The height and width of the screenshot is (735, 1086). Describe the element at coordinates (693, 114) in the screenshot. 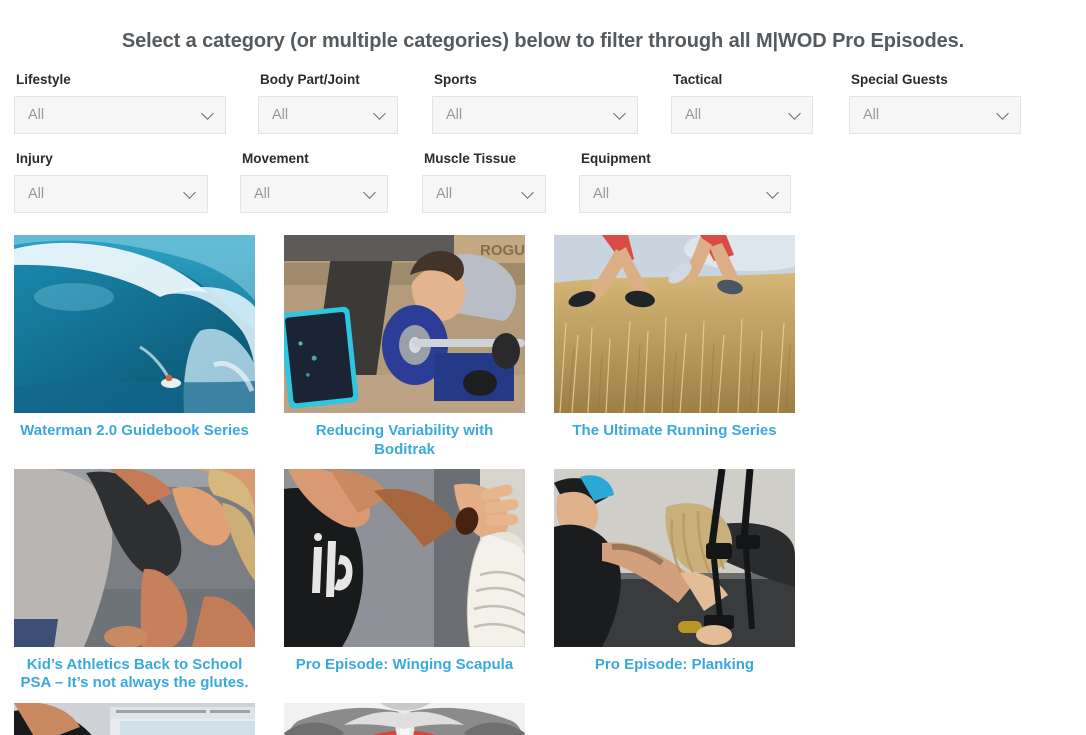

I see `select-tactical-value: All` at that location.